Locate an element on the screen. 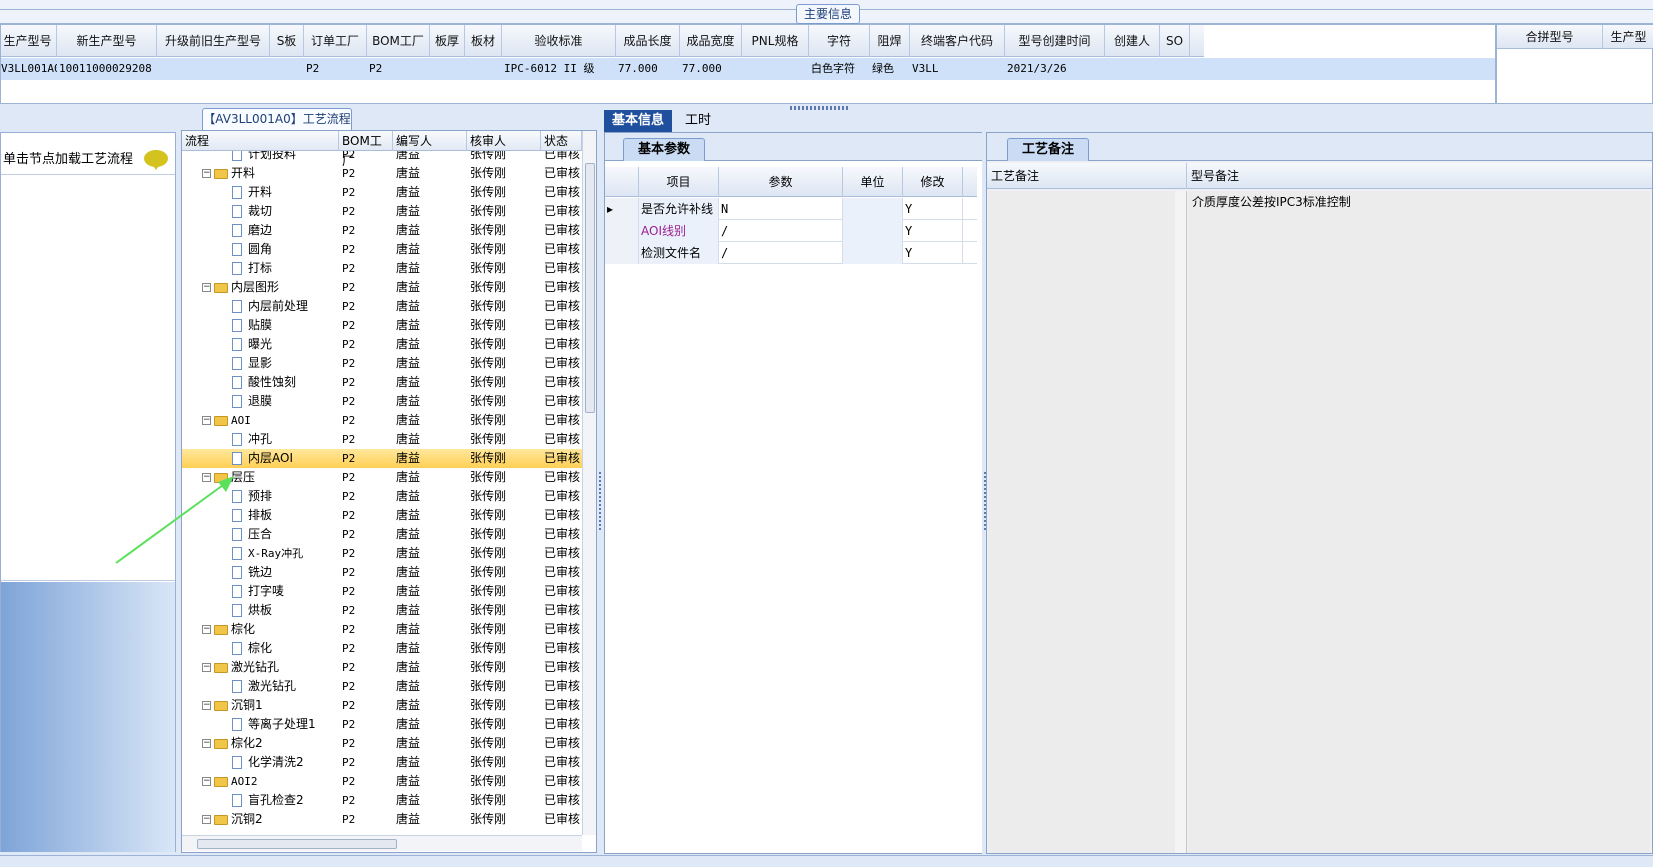 Image resolution: width=1653 pixels, height=867 pixels. main-col-header: 成品长度 is located at coordinates (648, 41).